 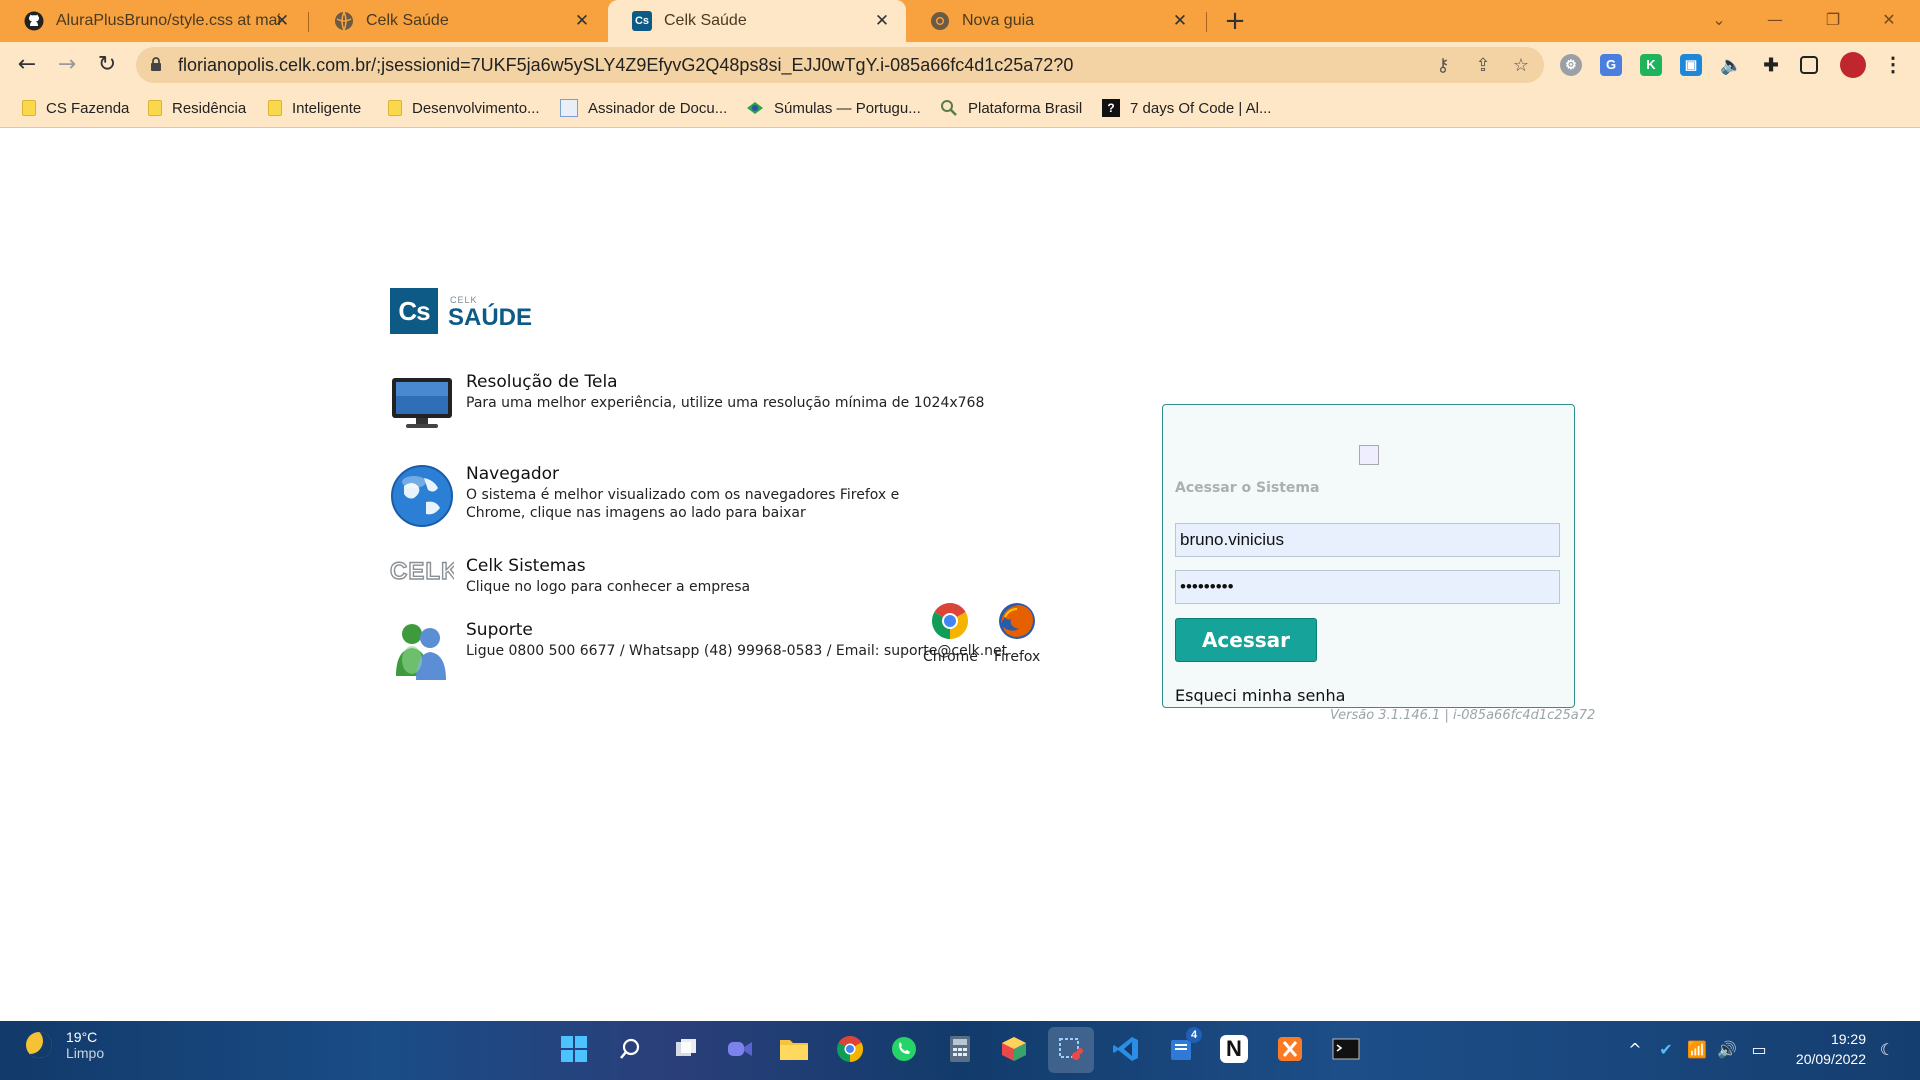 I want to click on google-translate-icon: G, so click(x=1611, y=65).